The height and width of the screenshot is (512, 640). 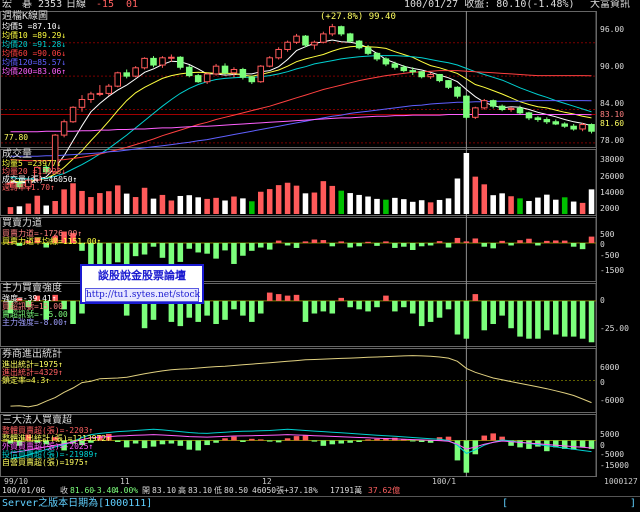 I want to click on broker-line, so click(x=301, y=381).